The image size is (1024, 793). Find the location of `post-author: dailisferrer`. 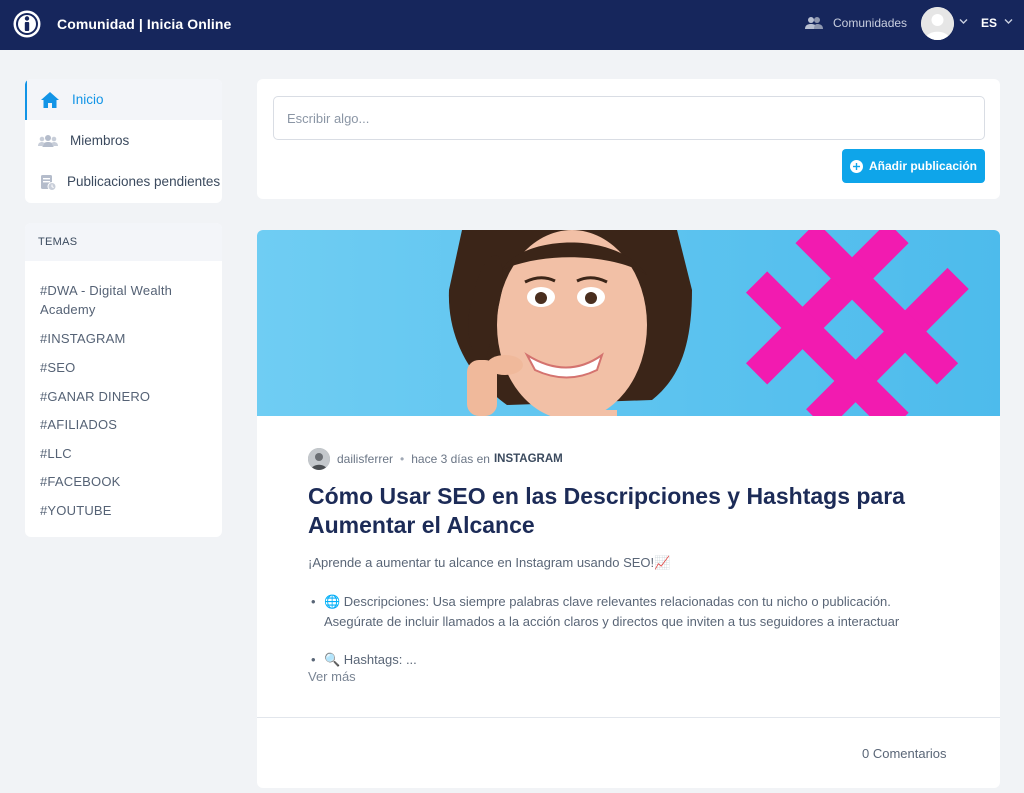

post-author: dailisferrer is located at coordinates (365, 459).